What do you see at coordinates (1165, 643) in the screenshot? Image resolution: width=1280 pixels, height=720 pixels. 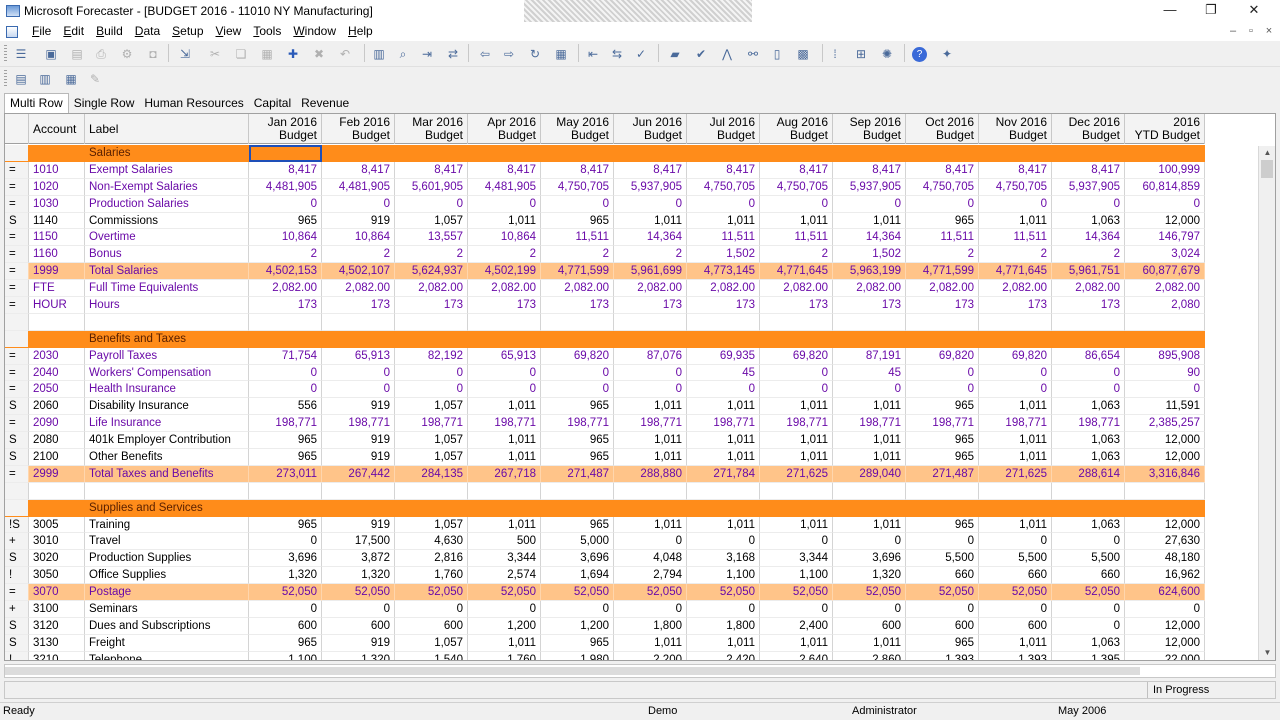 I see `value-cell: 12,000` at bounding box center [1165, 643].